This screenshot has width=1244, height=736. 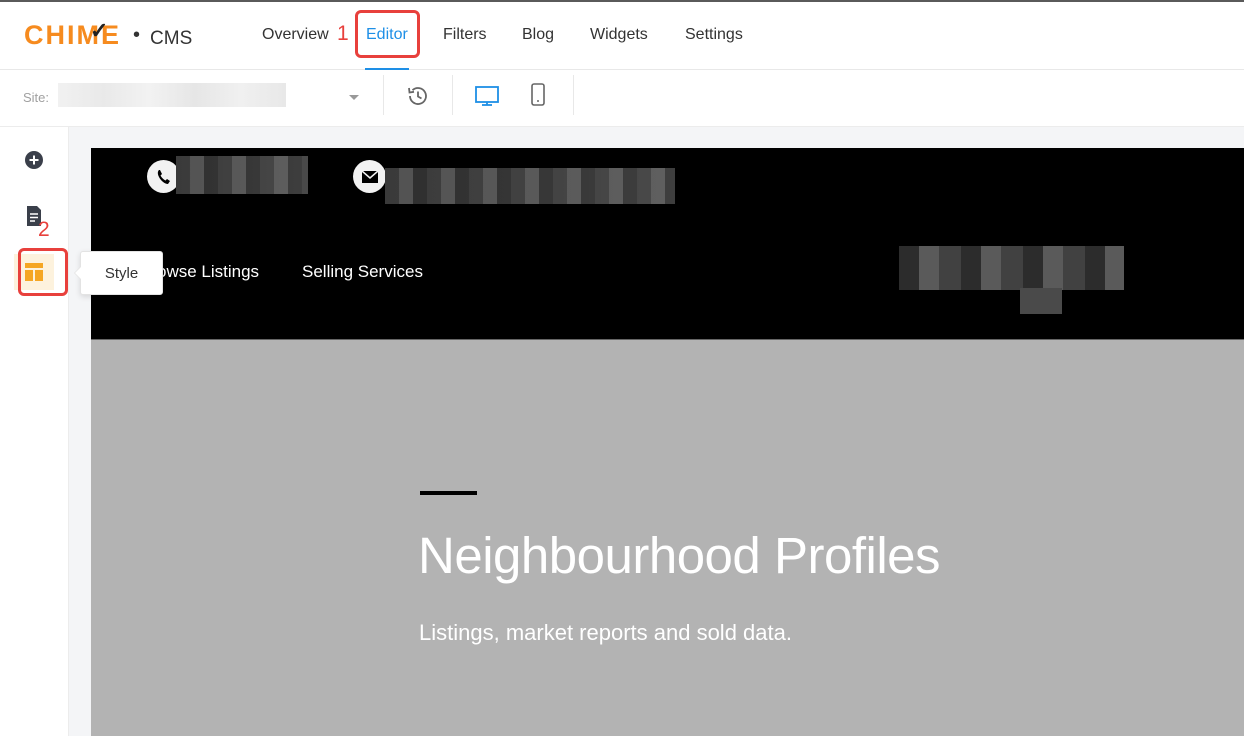 I want to click on brand: CHIME ✓ • CMS, so click(x=108, y=34).